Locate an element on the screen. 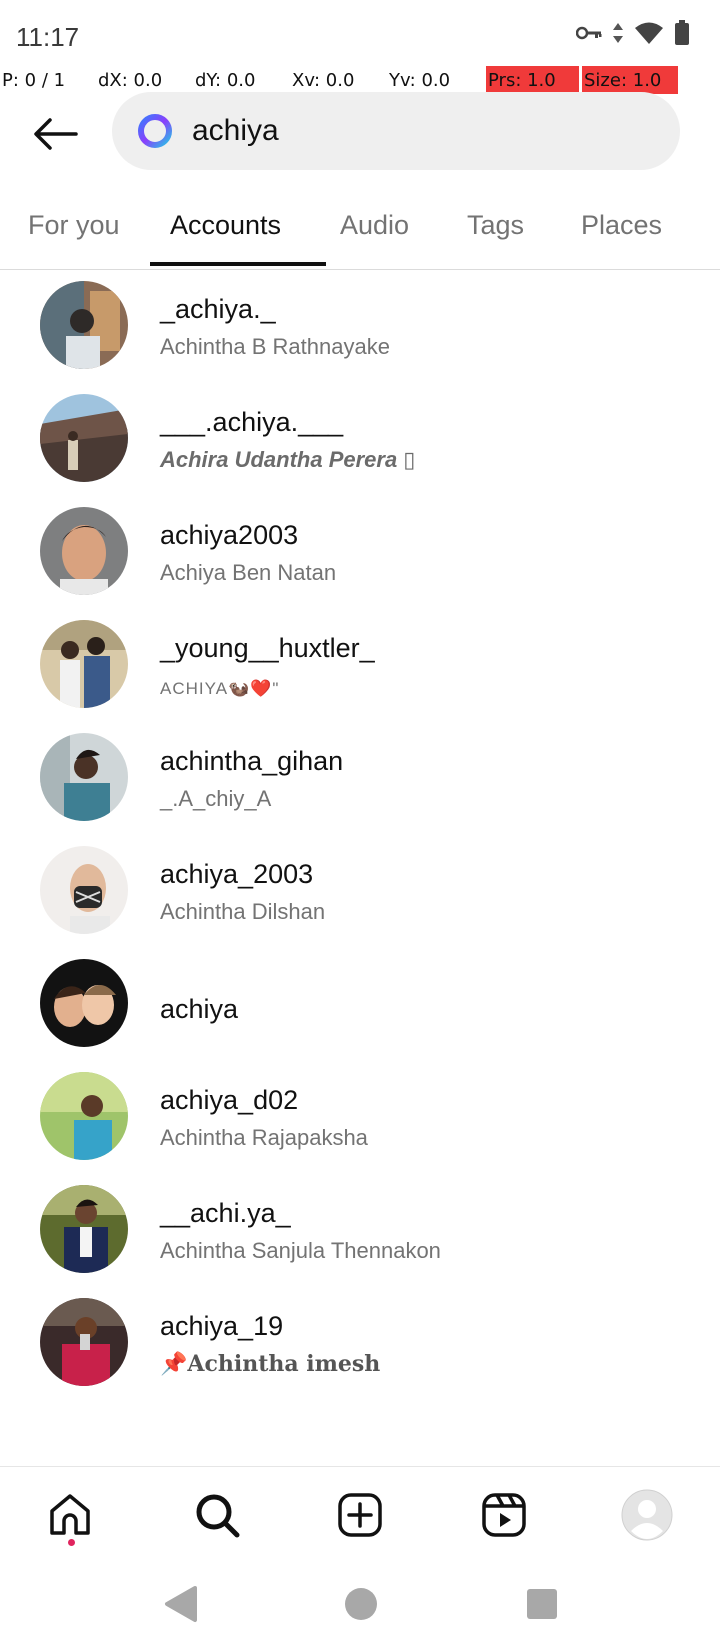 This screenshot has height=1650, width=720. bottom-navigation is located at coordinates (360, 1512).